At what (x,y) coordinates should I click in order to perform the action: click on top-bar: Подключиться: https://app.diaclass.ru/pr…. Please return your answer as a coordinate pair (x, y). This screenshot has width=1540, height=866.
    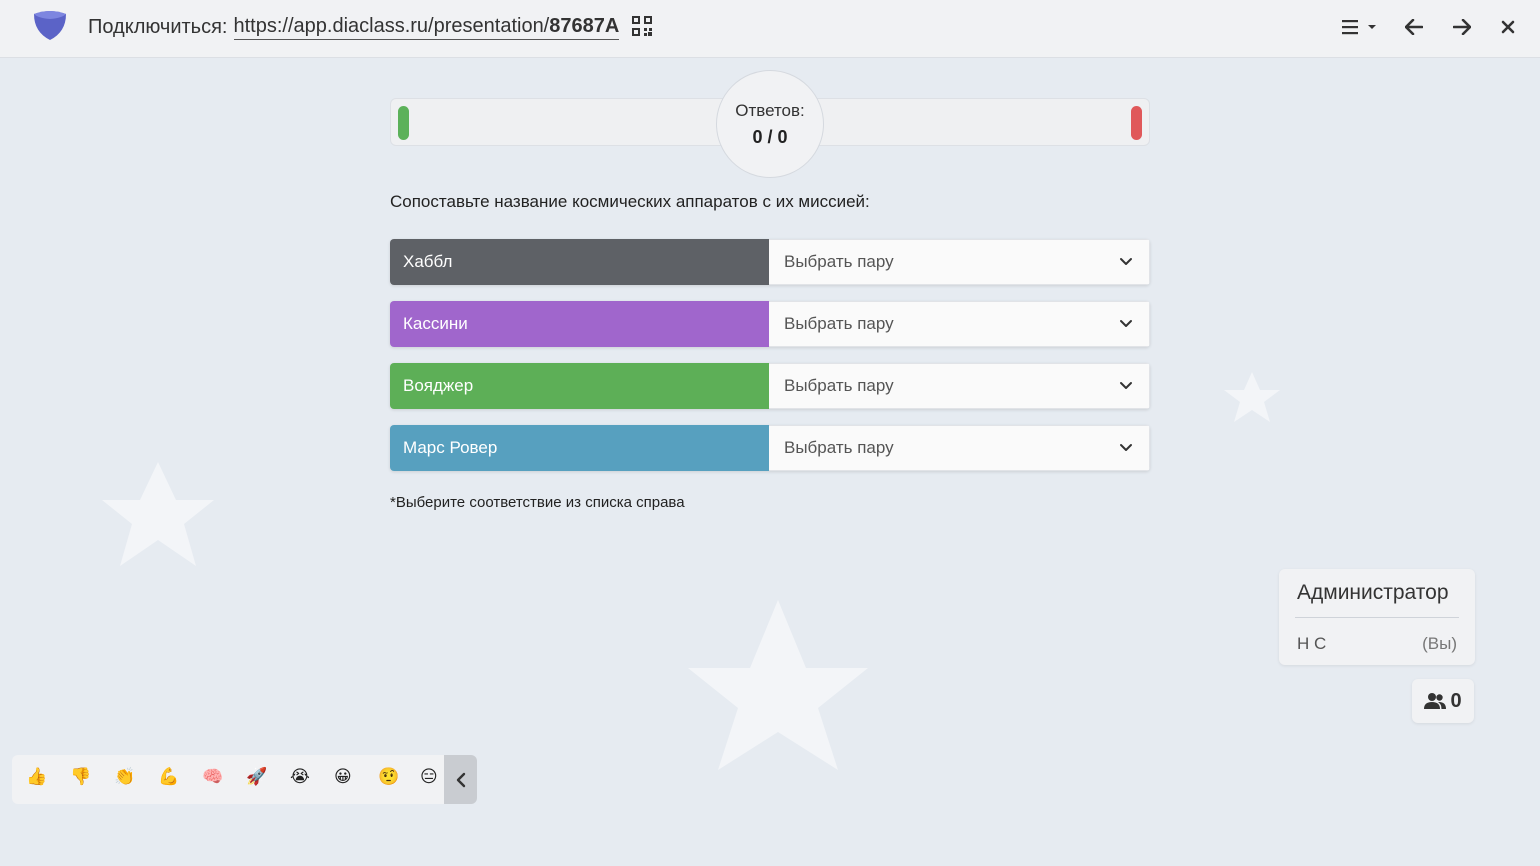
    Looking at the image, I should click on (770, 29).